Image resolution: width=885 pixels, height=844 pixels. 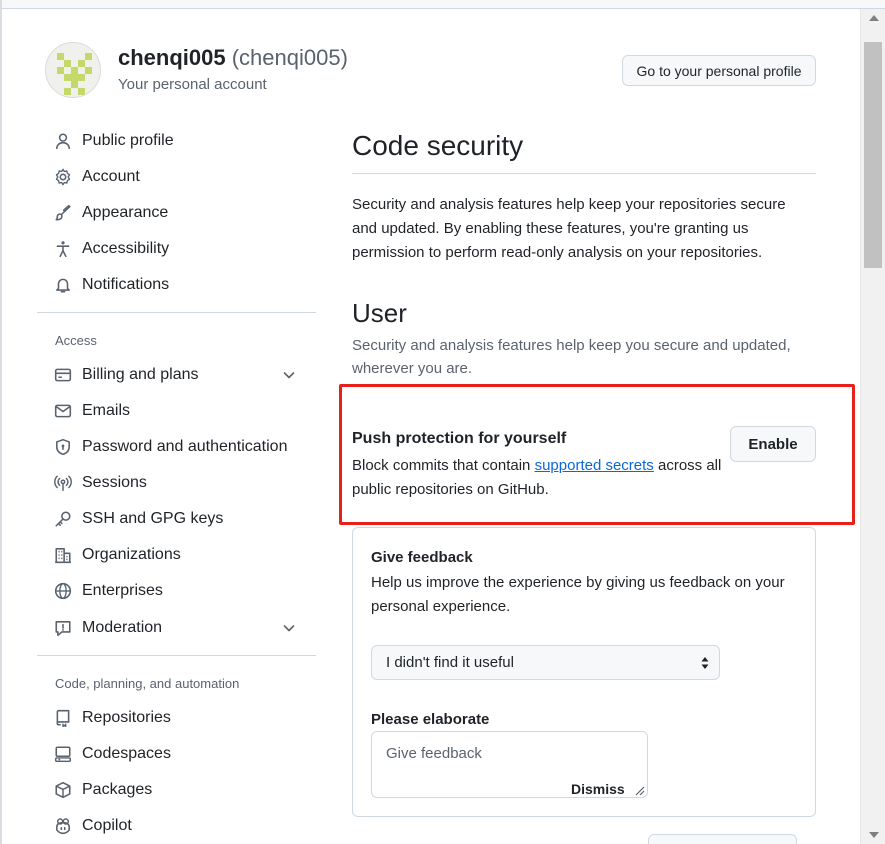 I want to click on sidebar-item-label: Appearance, so click(x=125, y=212).